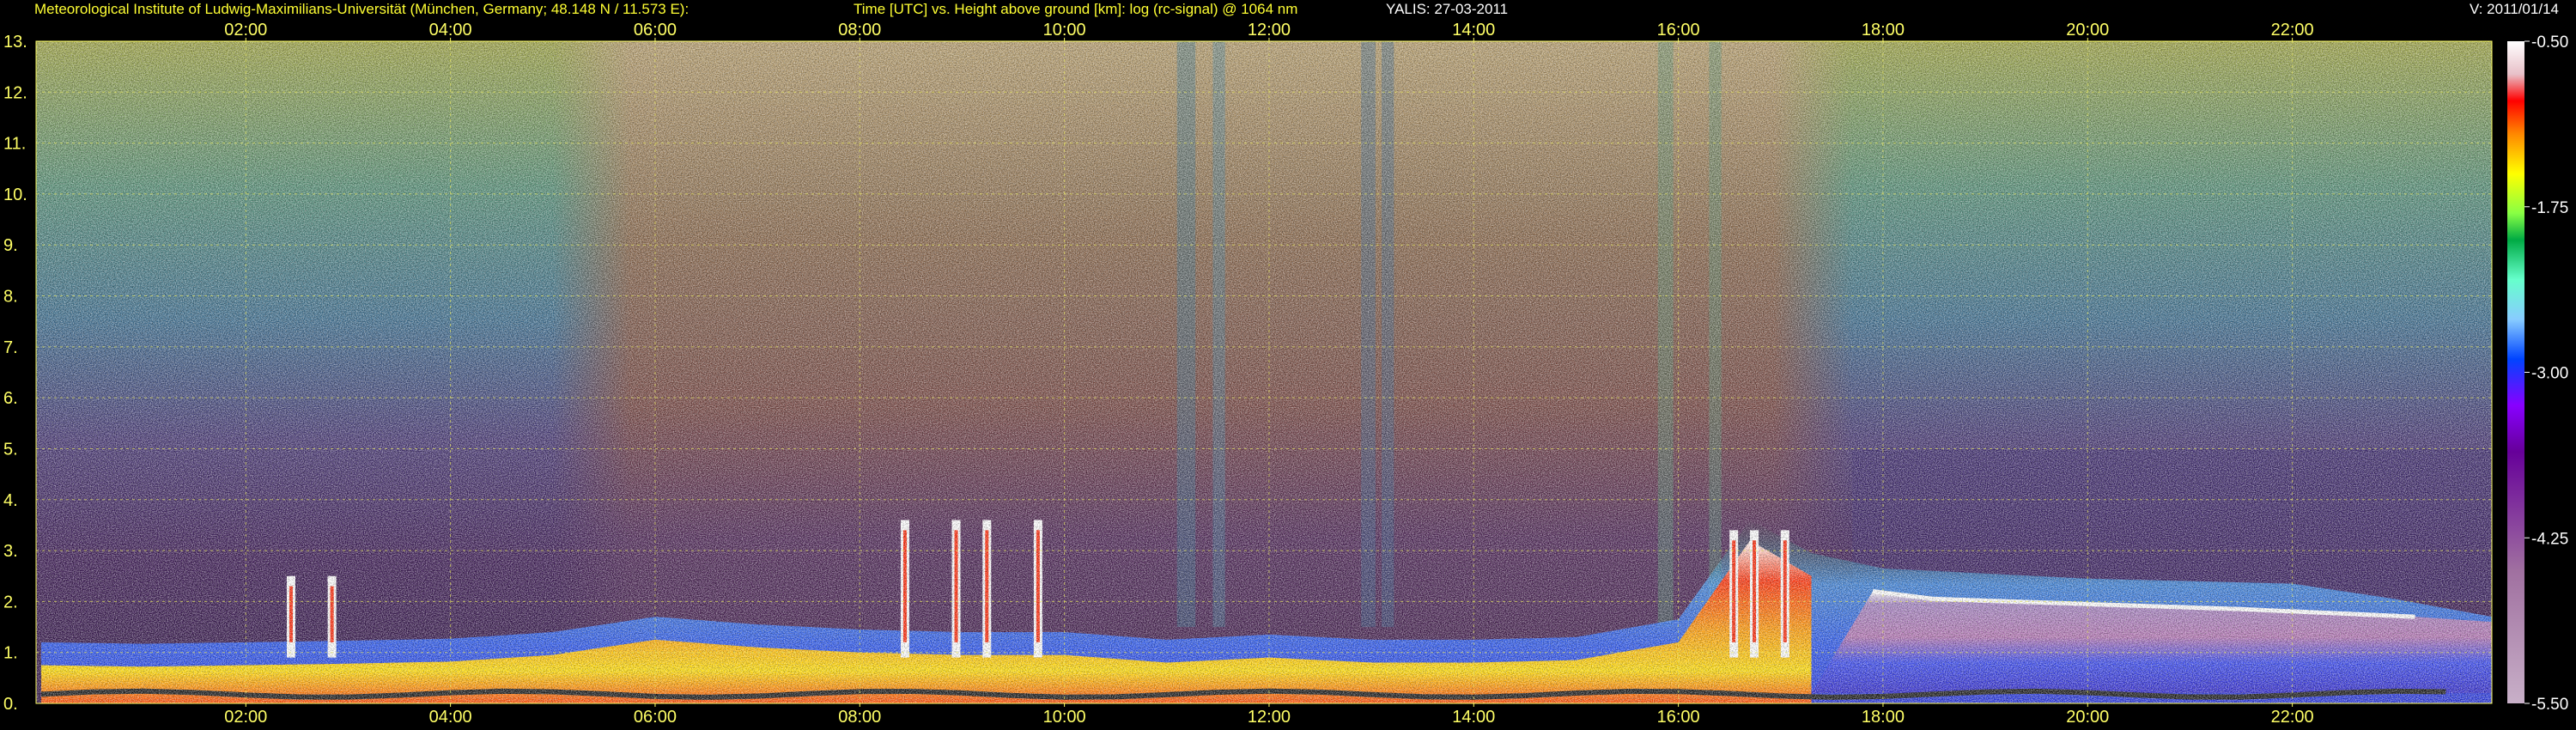 The height and width of the screenshot is (730, 2576). I want to click on colorbar-label: -3.00, so click(2550, 374).